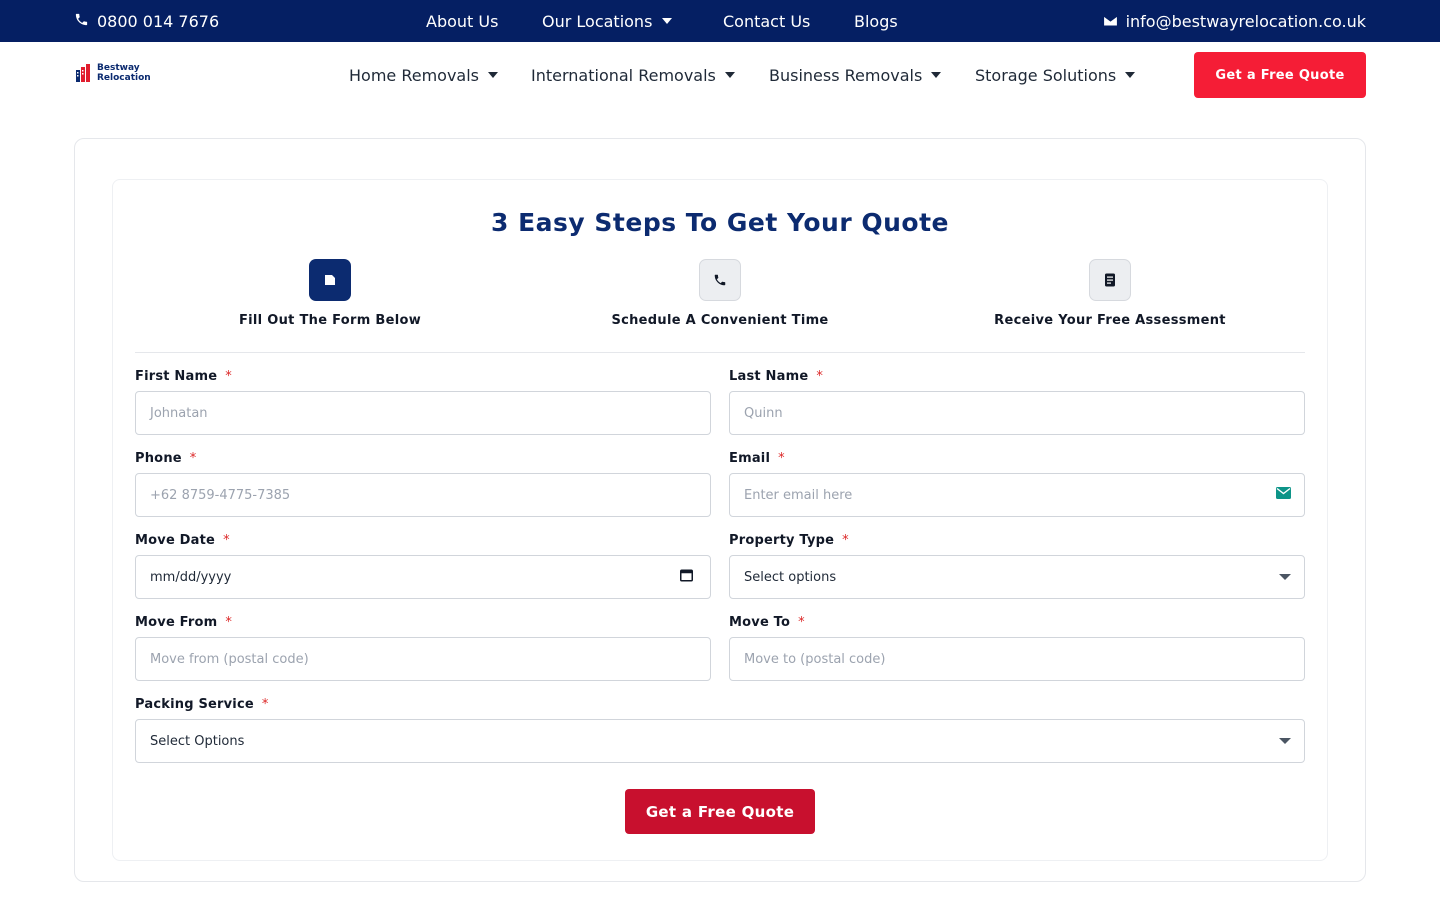 The height and width of the screenshot is (900, 1440). What do you see at coordinates (330, 320) in the screenshot?
I see `step-1-label: Fill Out The Form Below` at bounding box center [330, 320].